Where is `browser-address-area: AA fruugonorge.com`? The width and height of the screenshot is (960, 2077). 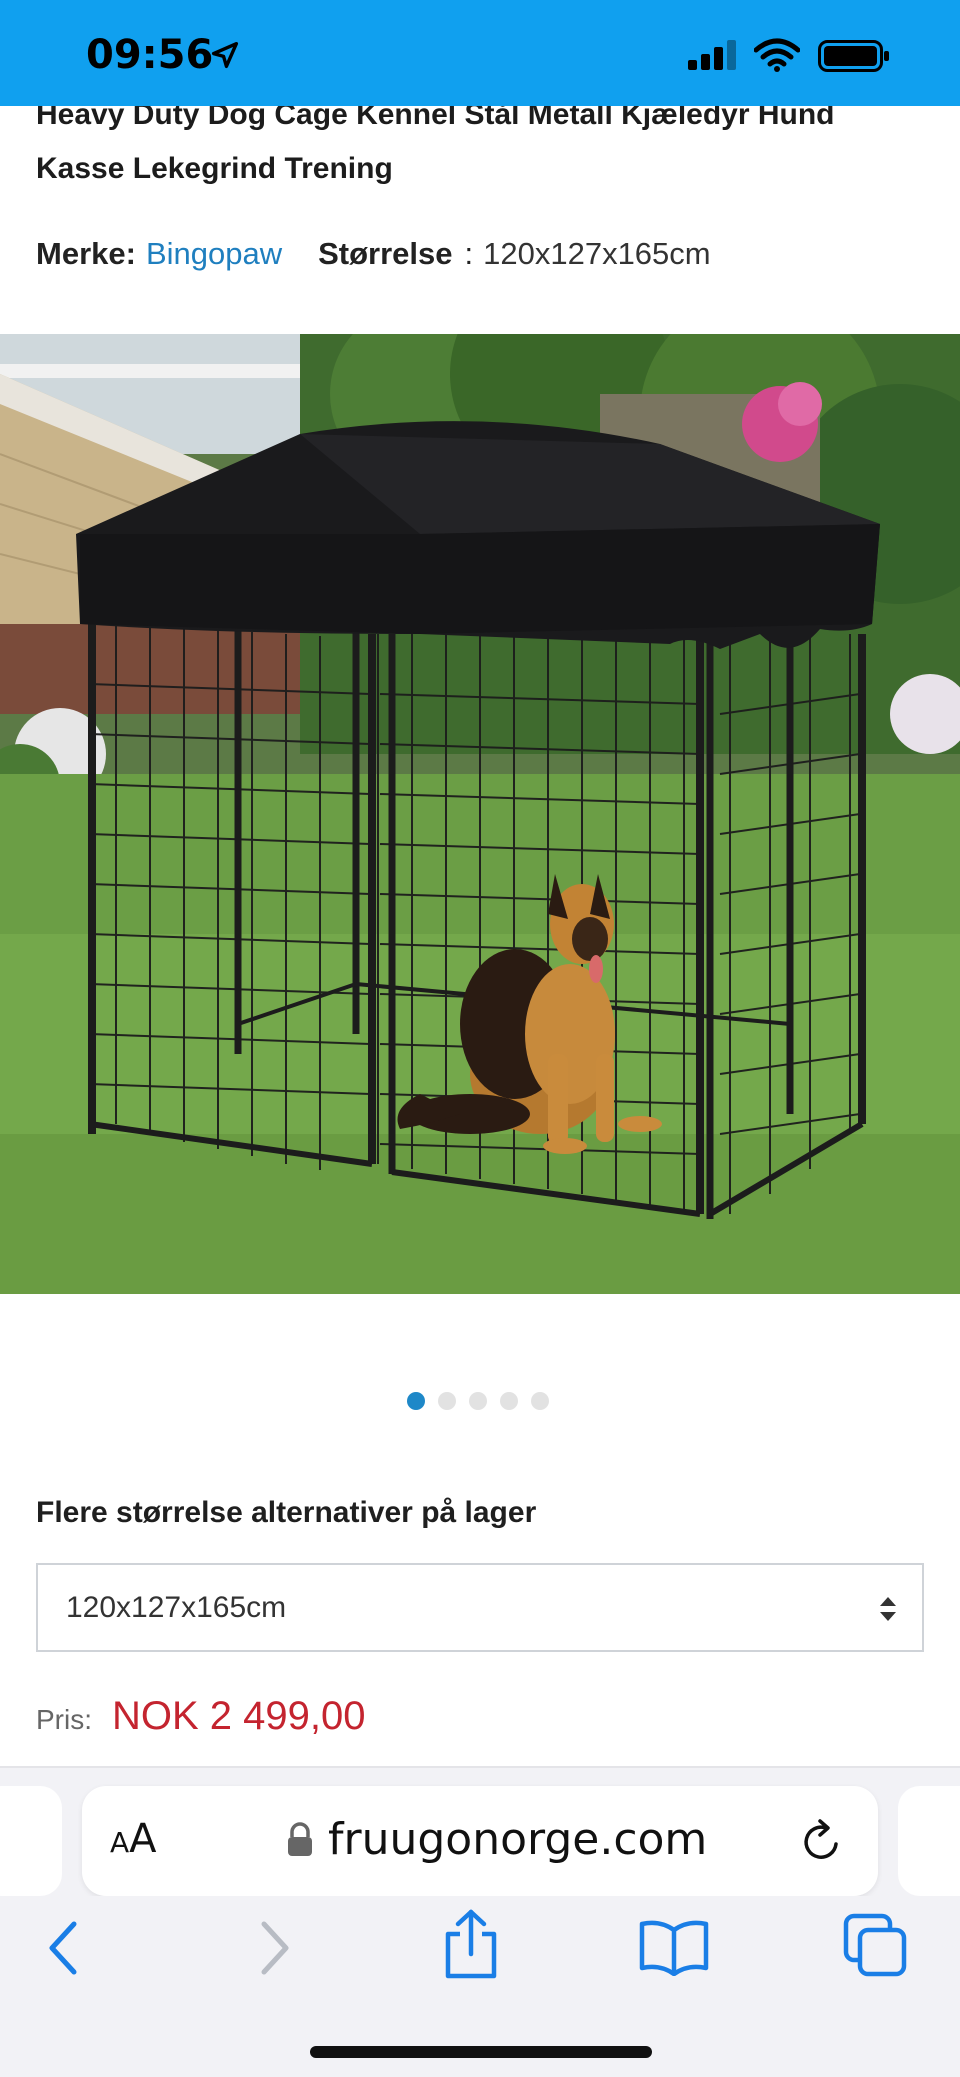 browser-address-area: AA fruugonorge.com is located at coordinates (480, 1831).